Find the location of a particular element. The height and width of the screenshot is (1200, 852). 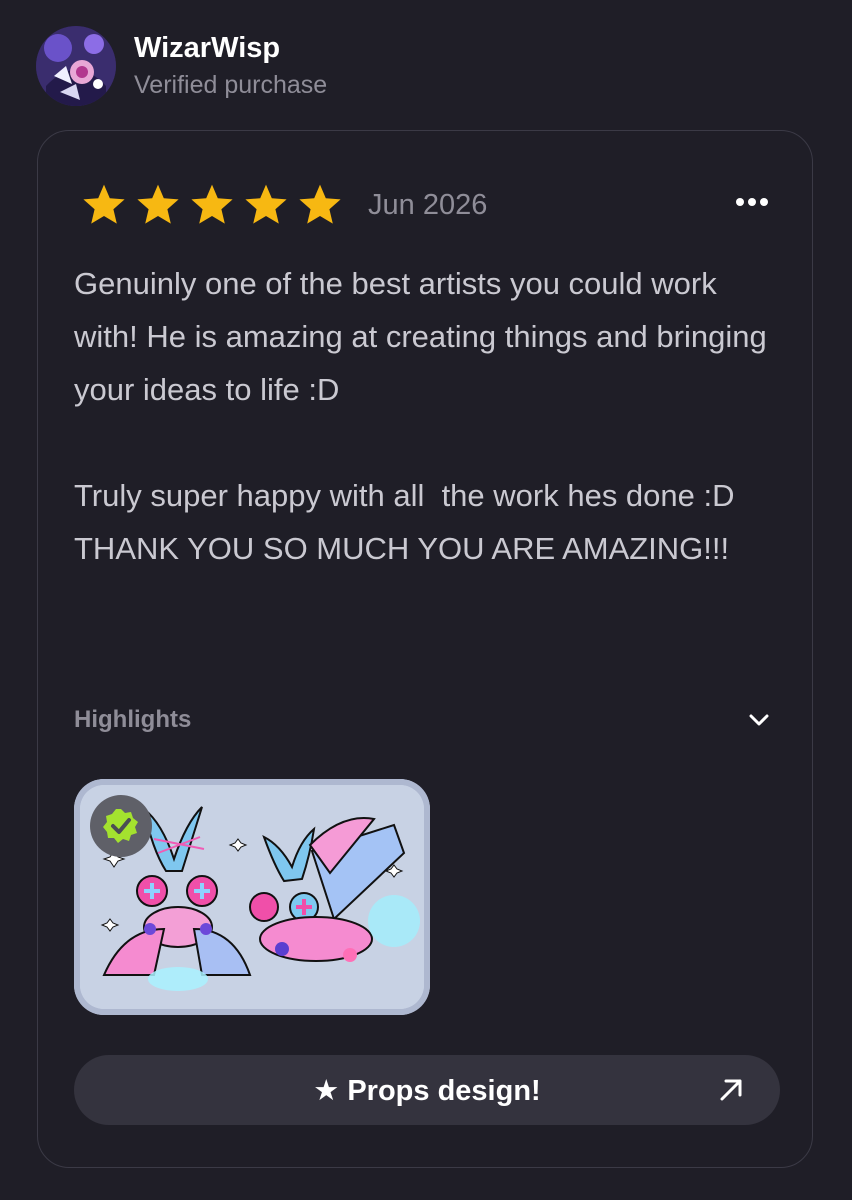

chevron-down-icon is located at coordinates (759, 720).